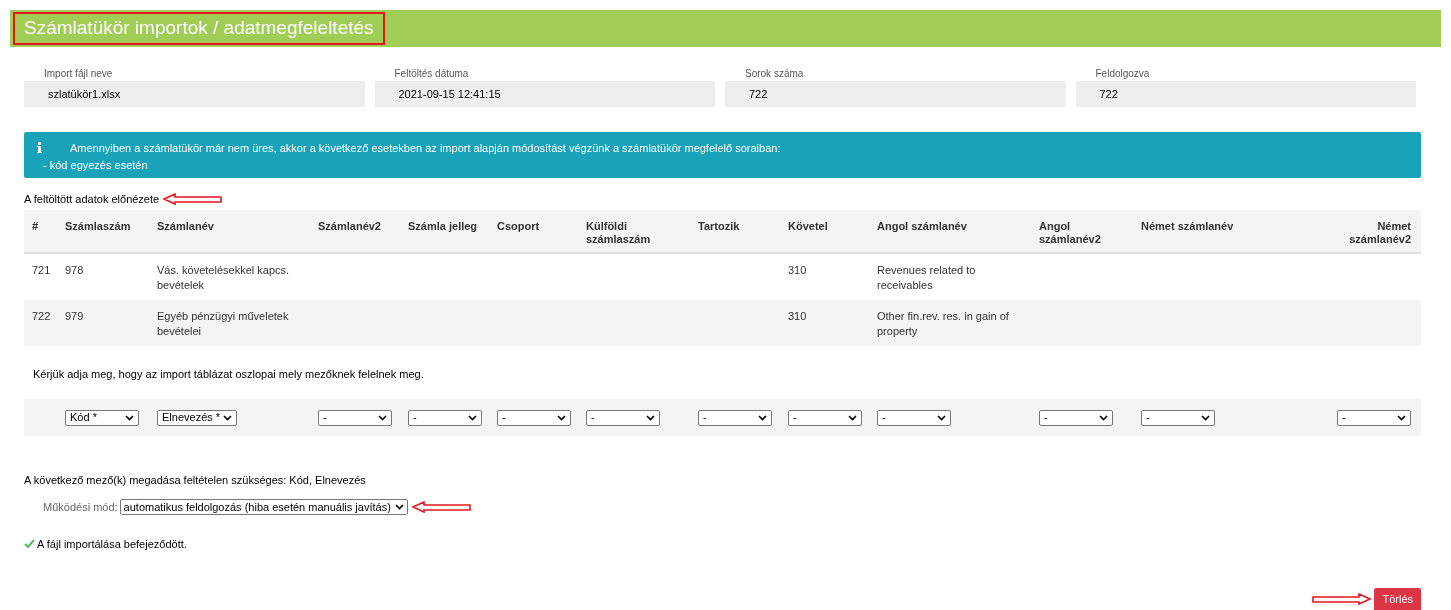  What do you see at coordinates (943, 324) in the screenshot?
I see `table-cell-text: Other fin.rev. res. in gain of property` at bounding box center [943, 324].